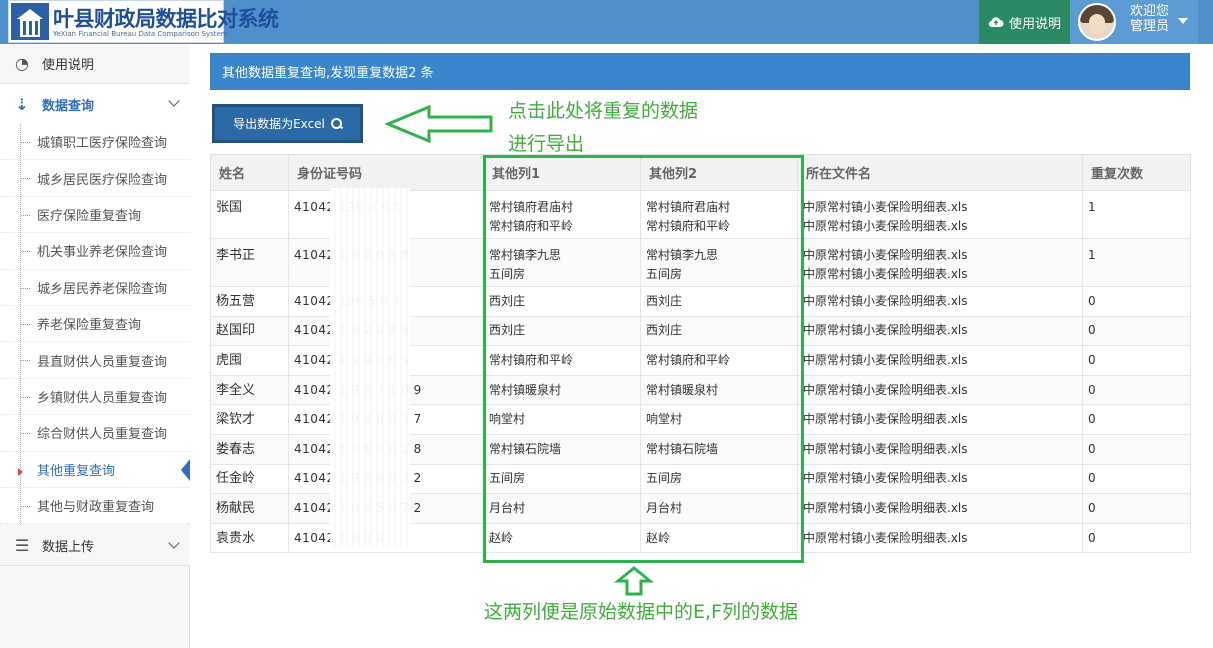  What do you see at coordinates (95, 397) in the screenshot?
I see `sidebar-item-town-staff-duplicate: 乡镇财供人员重复查询` at bounding box center [95, 397].